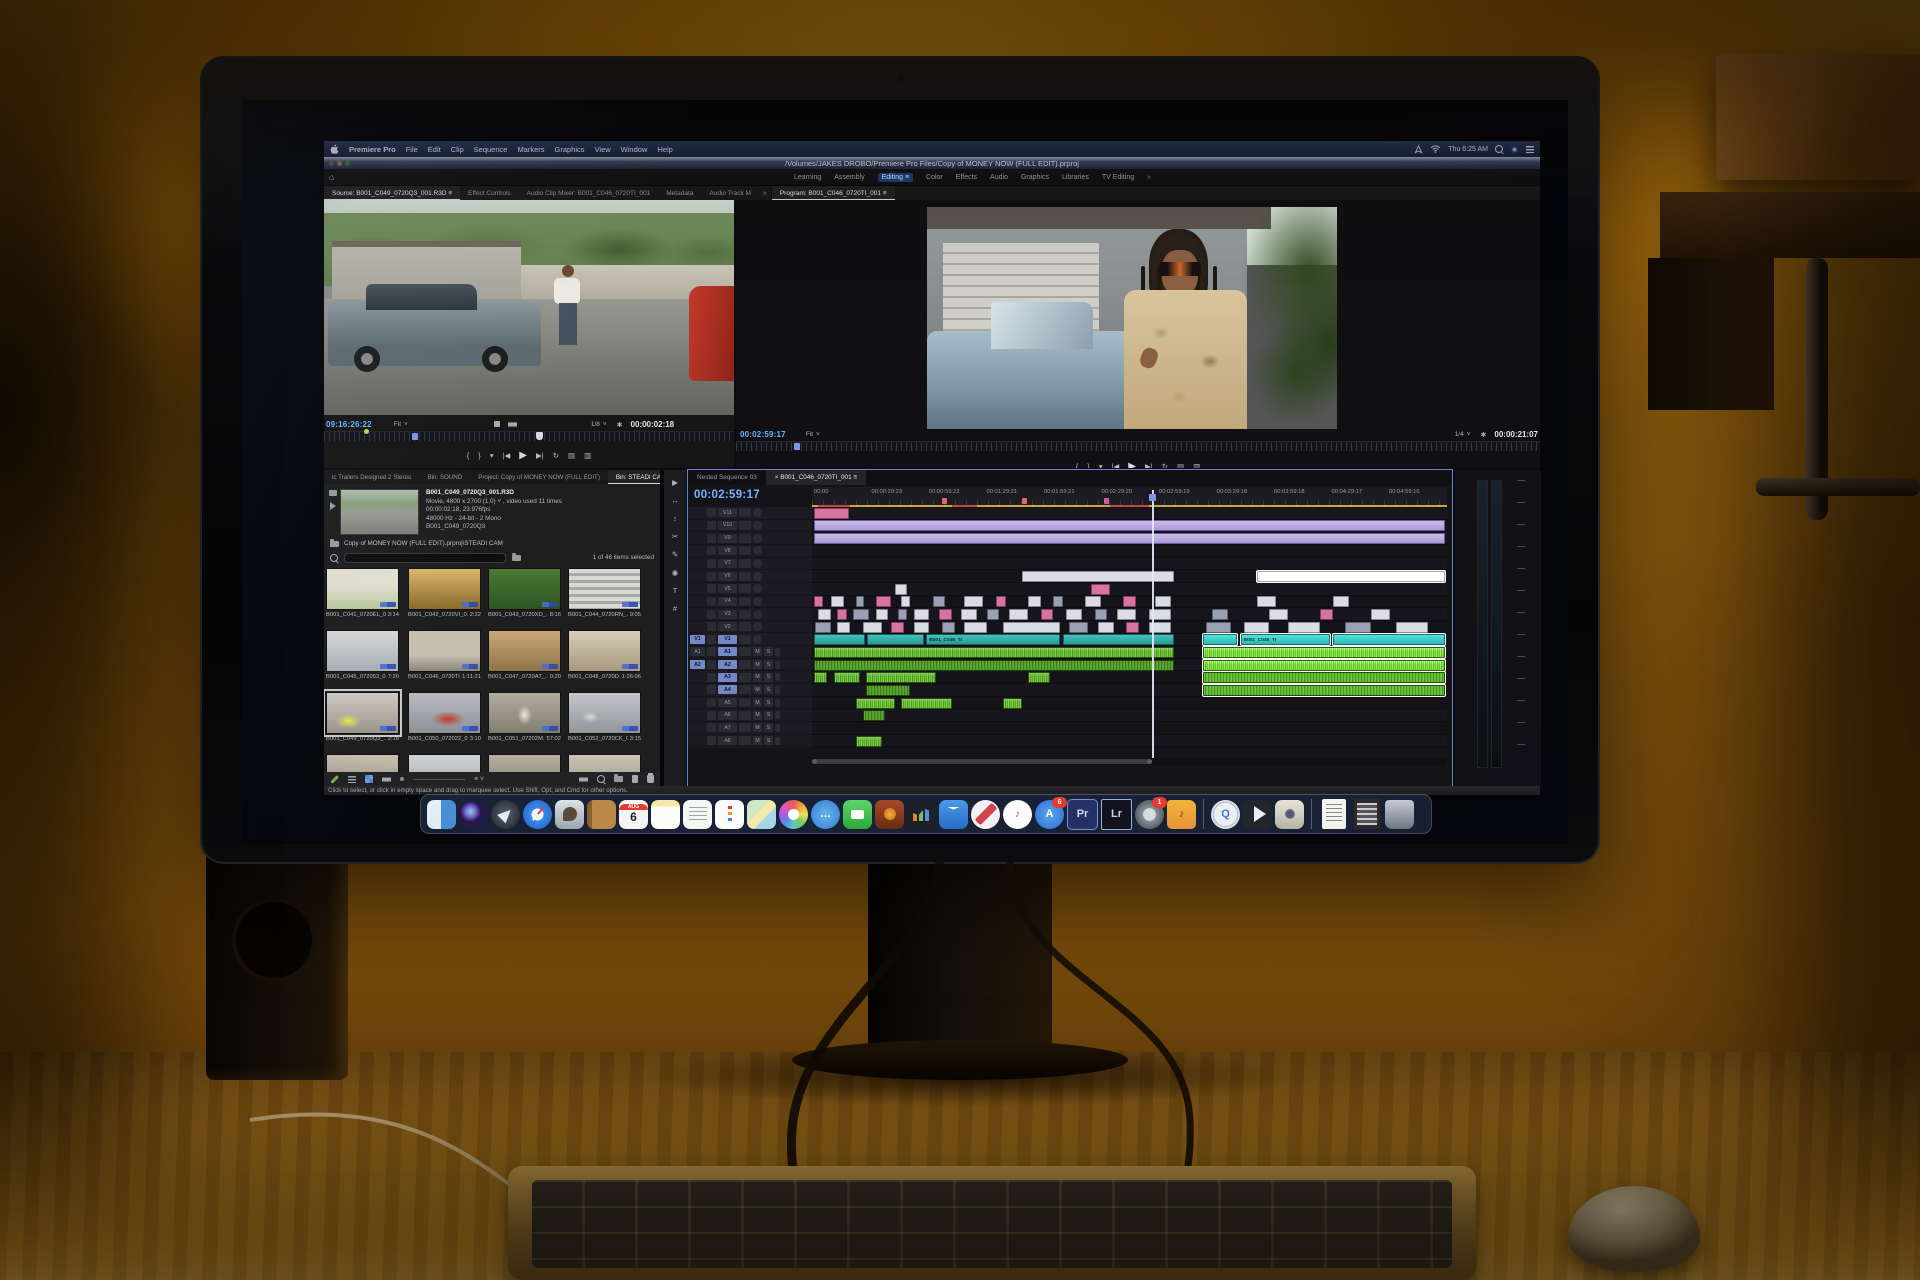 The height and width of the screenshot is (1280, 1920). What do you see at coordinates (412, 149) in the screenshot?
I see `menu-item: File` at bounding box center [412, 149].